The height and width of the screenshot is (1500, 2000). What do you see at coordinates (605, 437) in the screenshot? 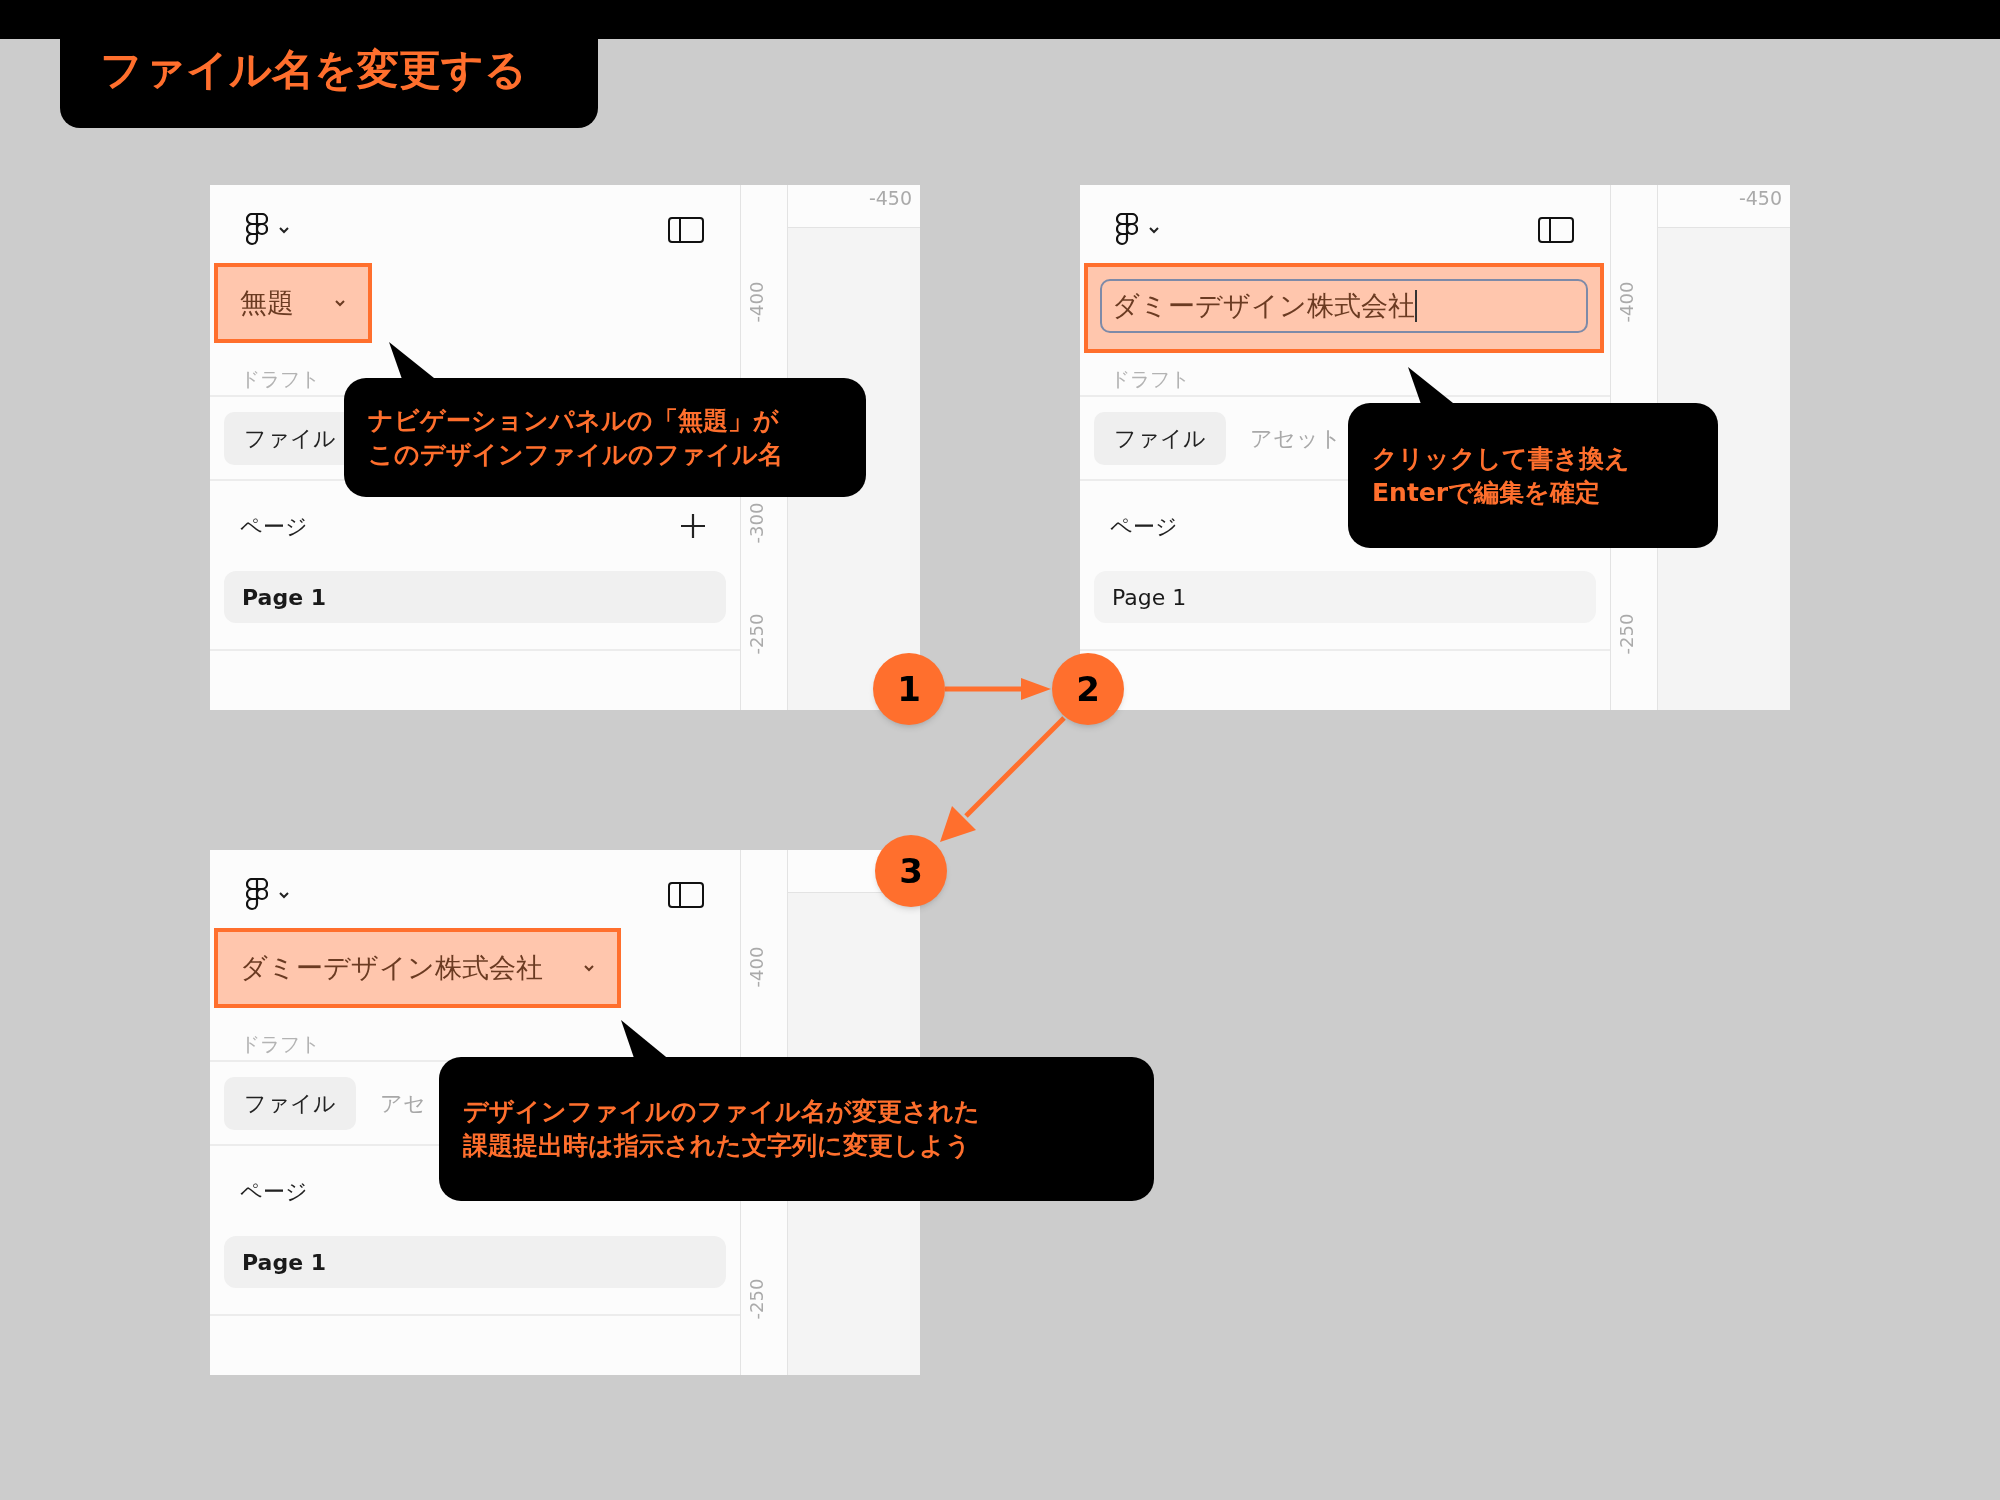
I see `callout-tooltip: ナビゲーションパネルの「無題」が このデザインファイルのファイル名` at bounding box center [605, 437].